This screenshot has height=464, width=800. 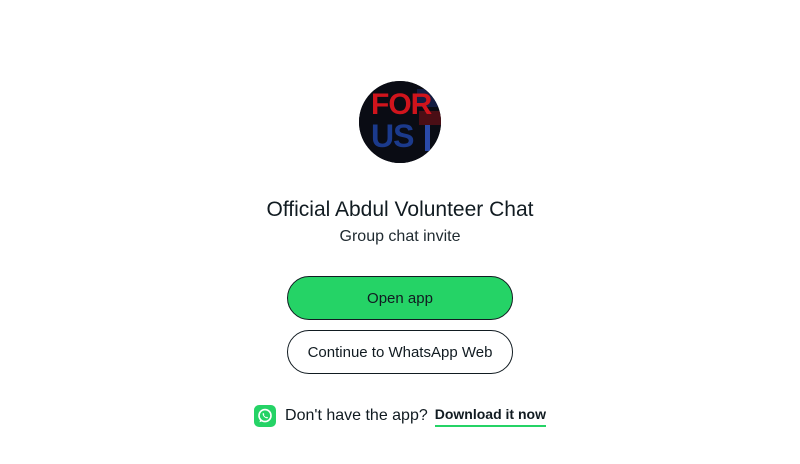 I want to click on group-avatar: FOR US, so click(x=400, y=122).